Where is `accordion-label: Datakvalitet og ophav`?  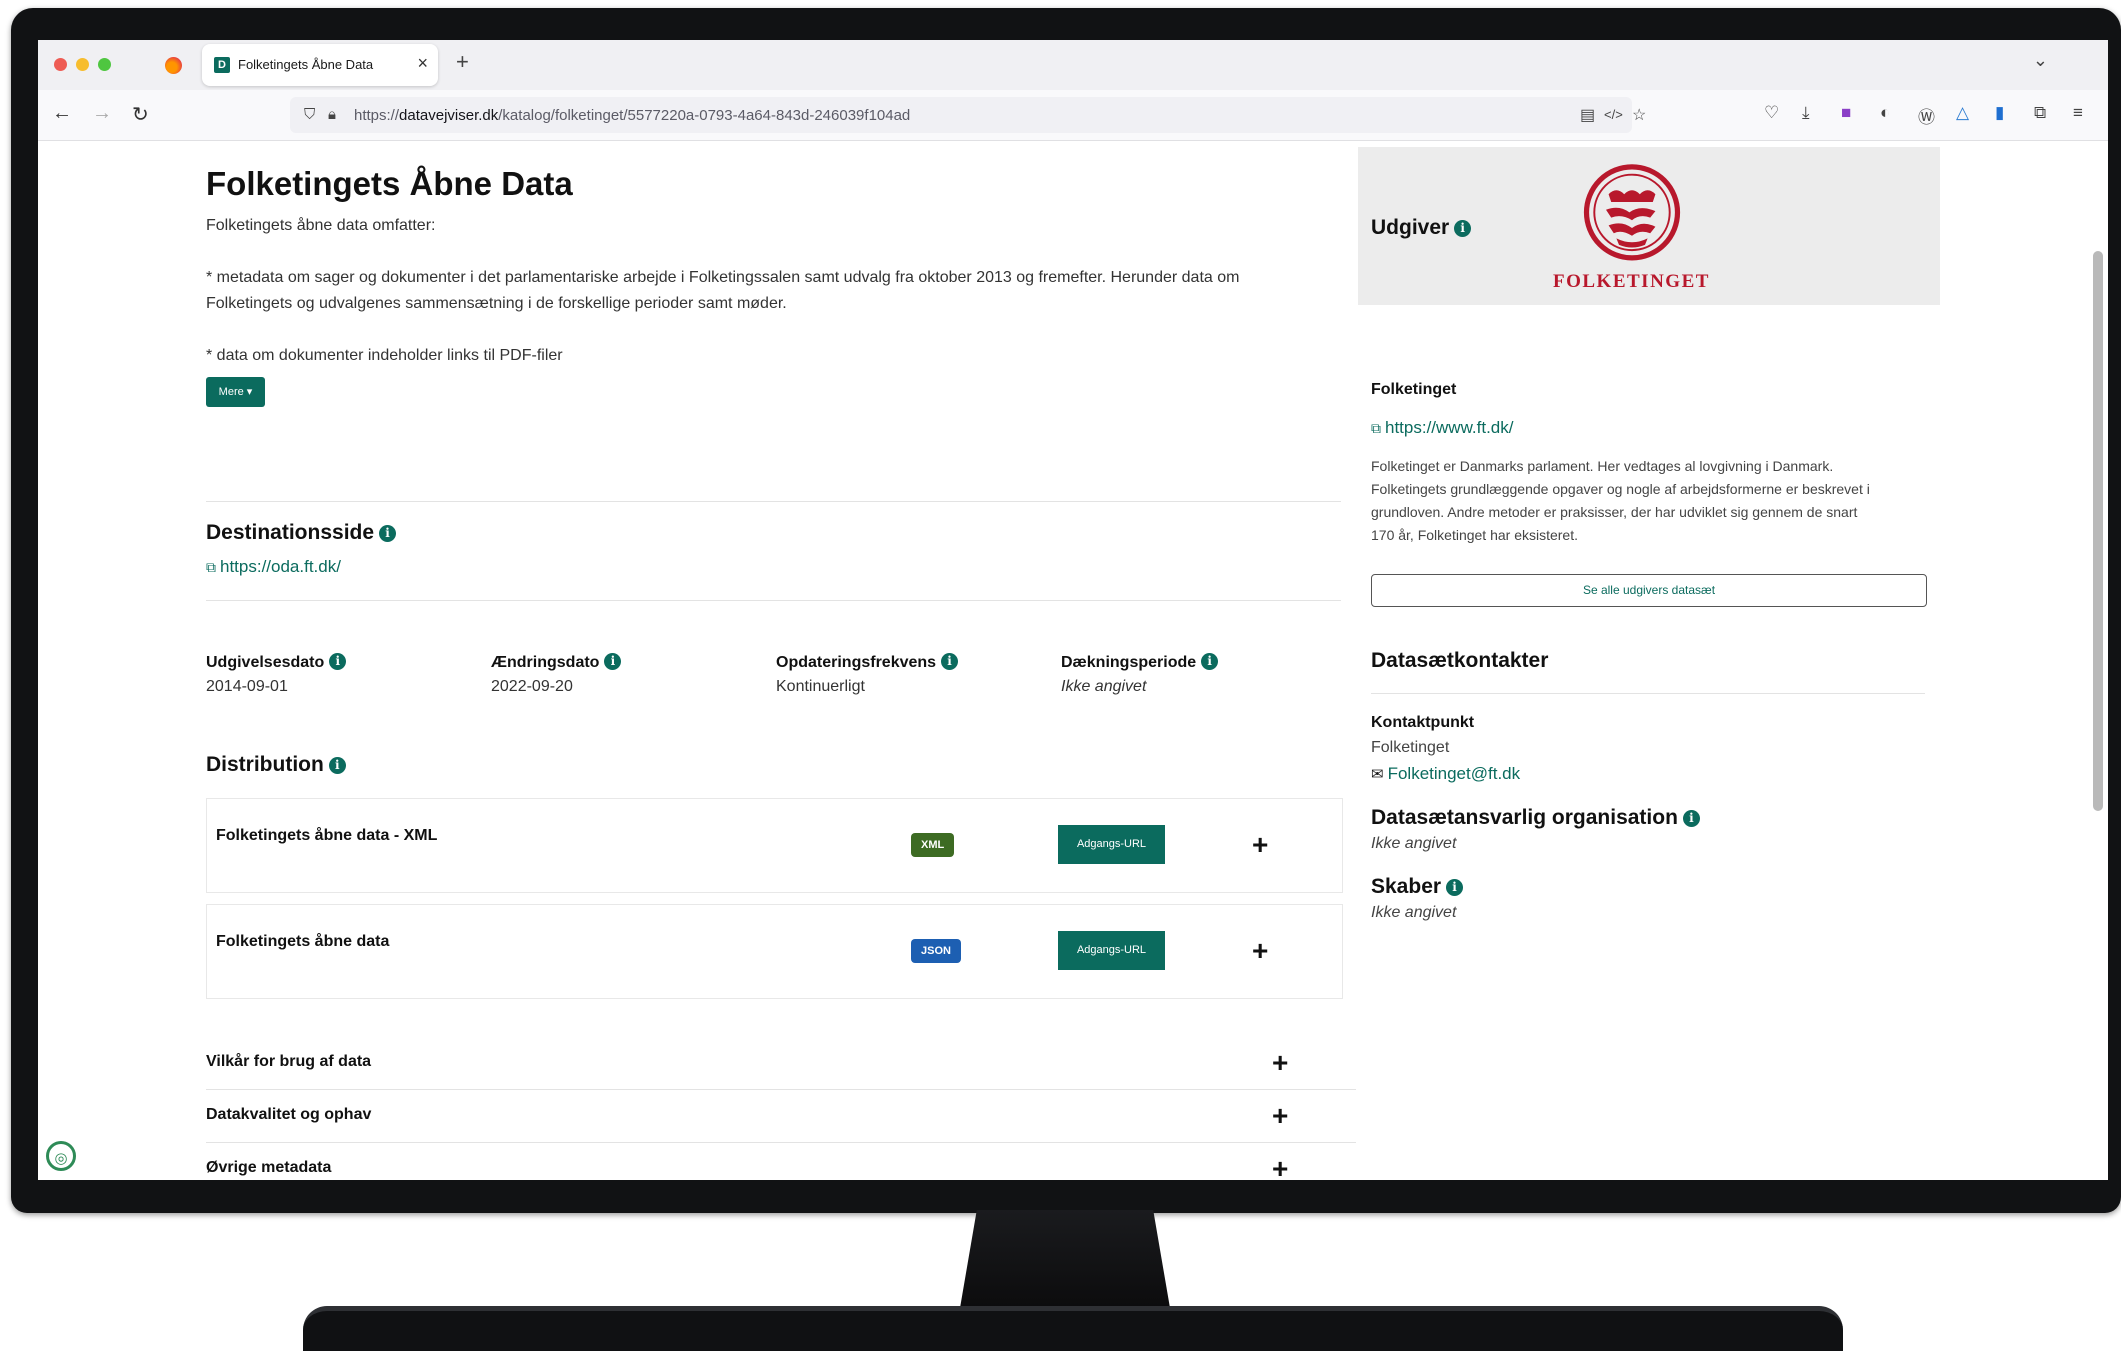 accordion-label: Datakvalitet og ophav is located at coordinates (288, 1115).